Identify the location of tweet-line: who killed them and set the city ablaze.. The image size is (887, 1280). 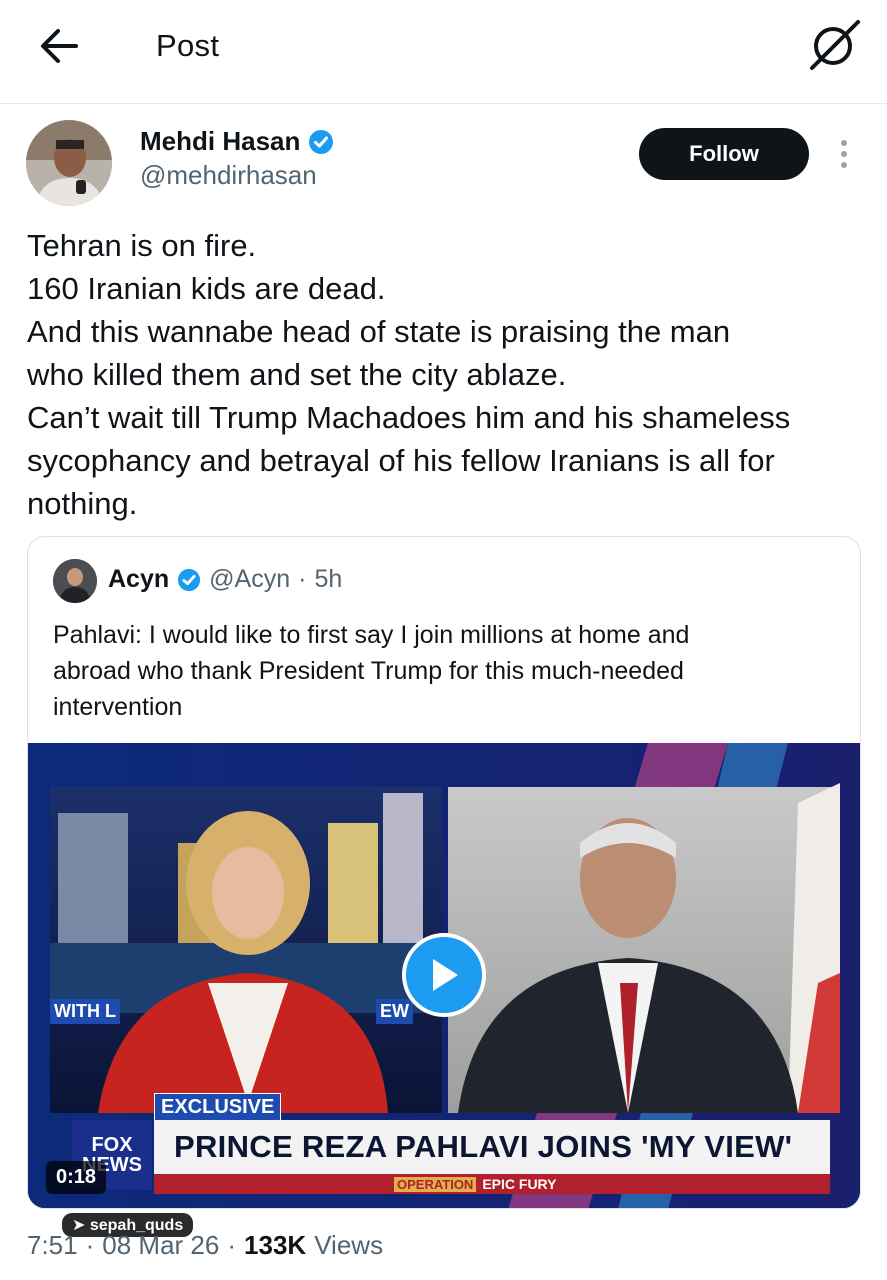
(297, 374).